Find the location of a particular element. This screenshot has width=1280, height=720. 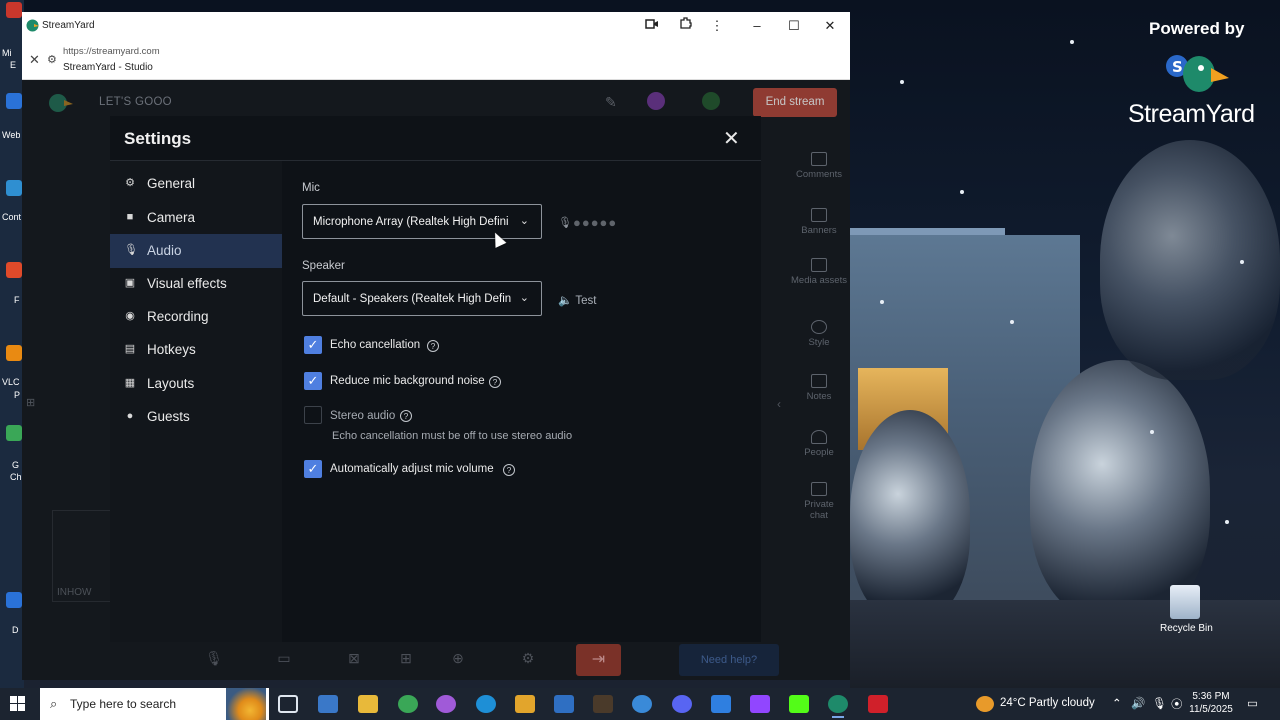

camera-toggle-icon: ▭ is located at coordinates (284, 659).